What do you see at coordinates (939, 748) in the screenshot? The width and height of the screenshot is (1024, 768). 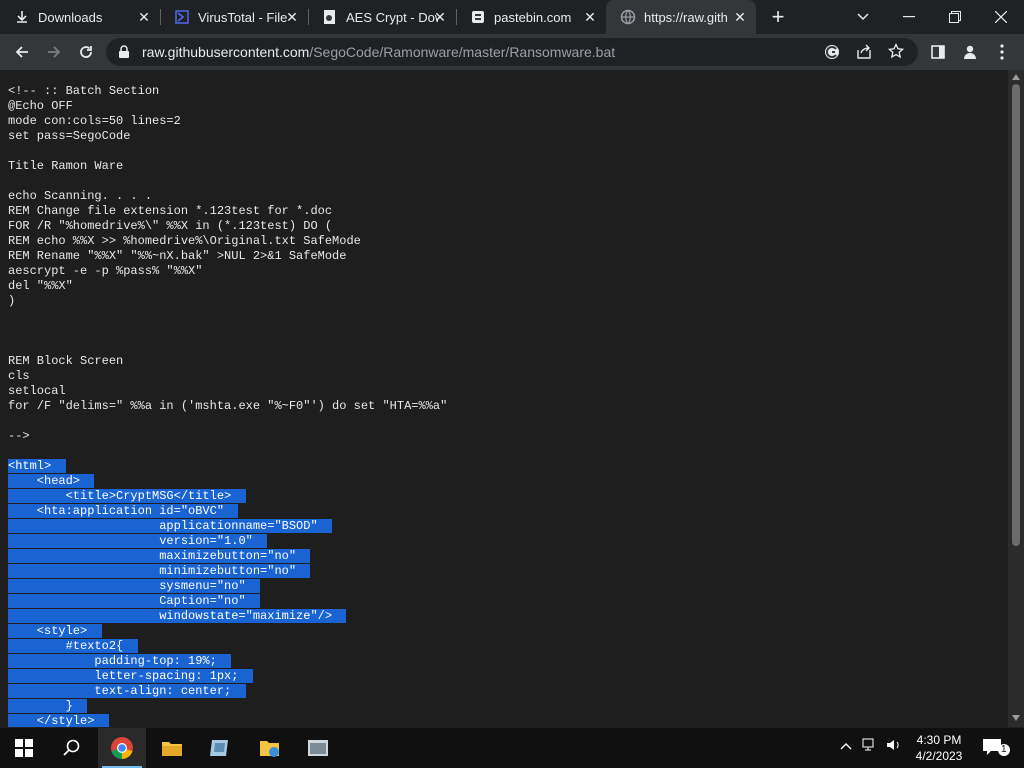 I see `system-clock: 4:30 PM 4/2/2023` at bounding box center [939, 748].